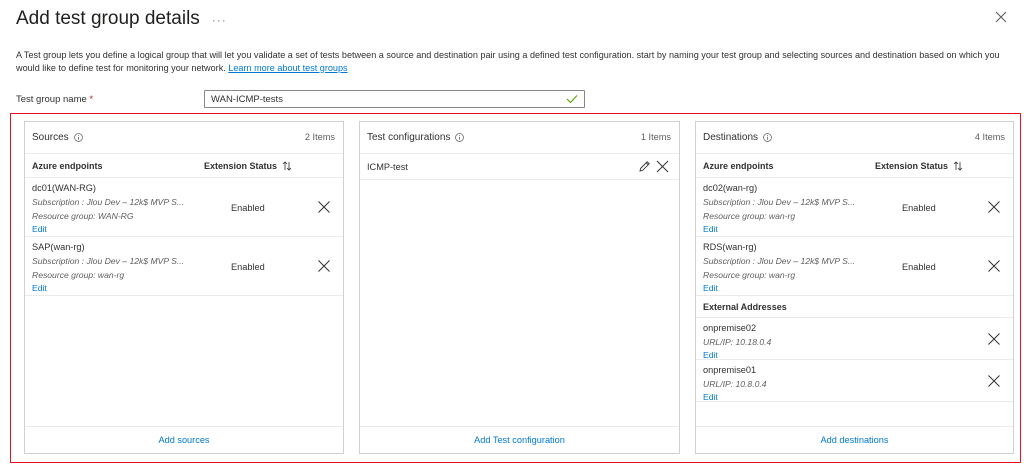 Image resolution: width=1024 pixels, height=471 pixels. What do you see at coordinates (58, 247) in the screenshot?
I see `source-name: SAP(wan-rg)` at bounding box center [58, 247].